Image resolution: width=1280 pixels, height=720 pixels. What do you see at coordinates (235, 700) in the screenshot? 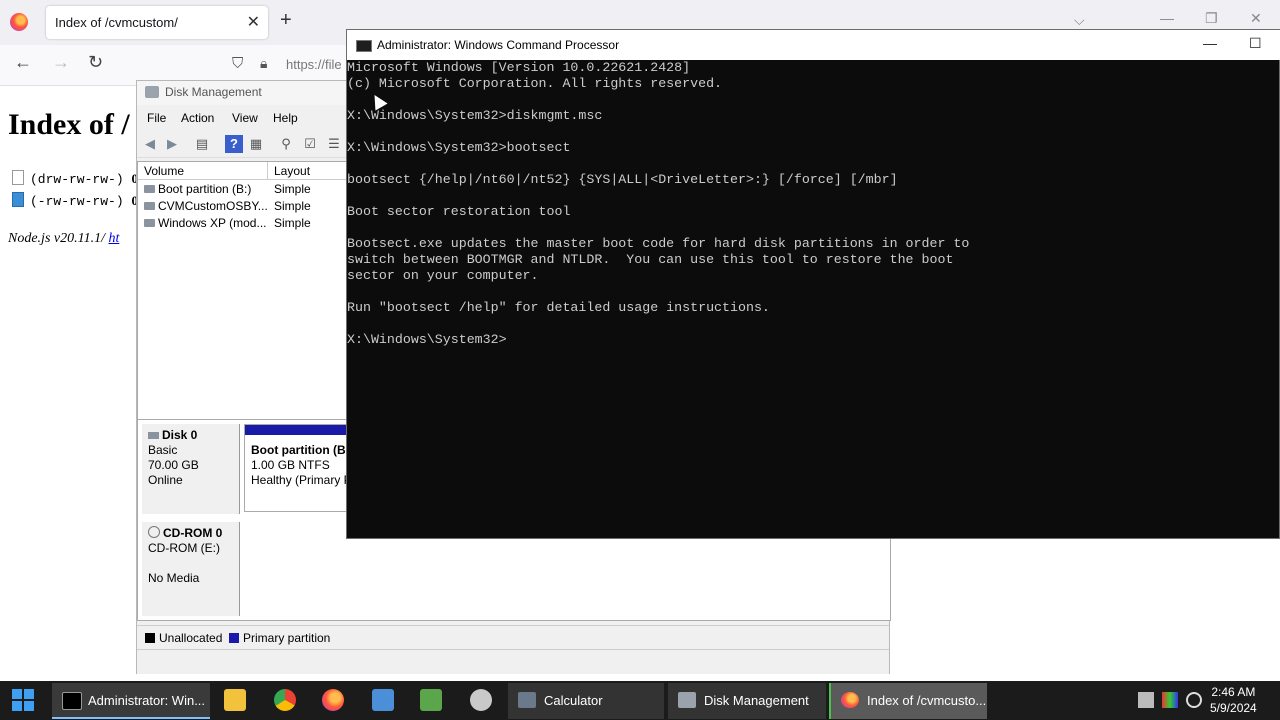
I see `file-explorer-icon` at bounding box center [235, 700].